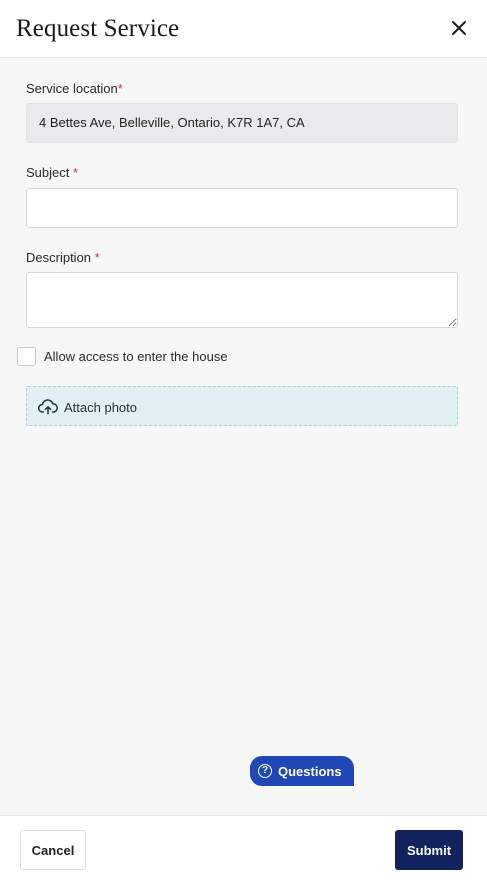  What do you see at coordinates (48, 407) in the screenshot?
I see `cloud-upload-icon` at bounding box center [48, 407].